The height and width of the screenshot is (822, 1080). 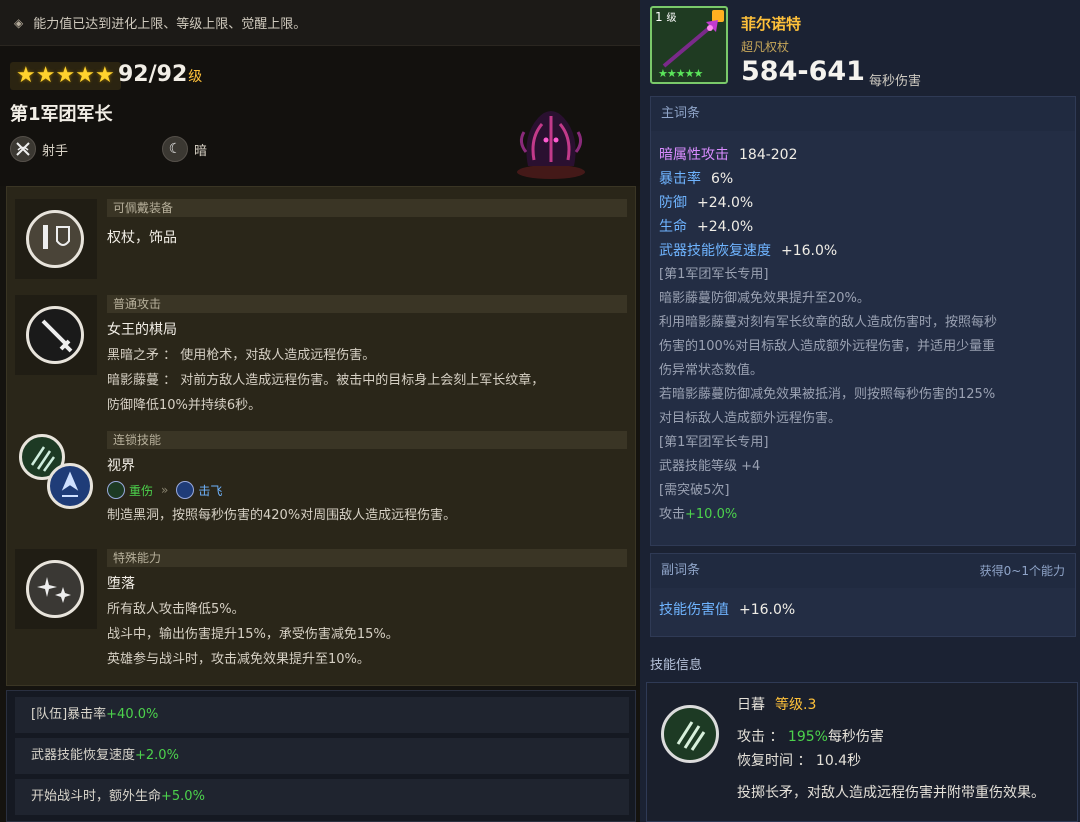 I want to click on skill-attack-unit: 每秒伤害, so click(x=855, y=737).